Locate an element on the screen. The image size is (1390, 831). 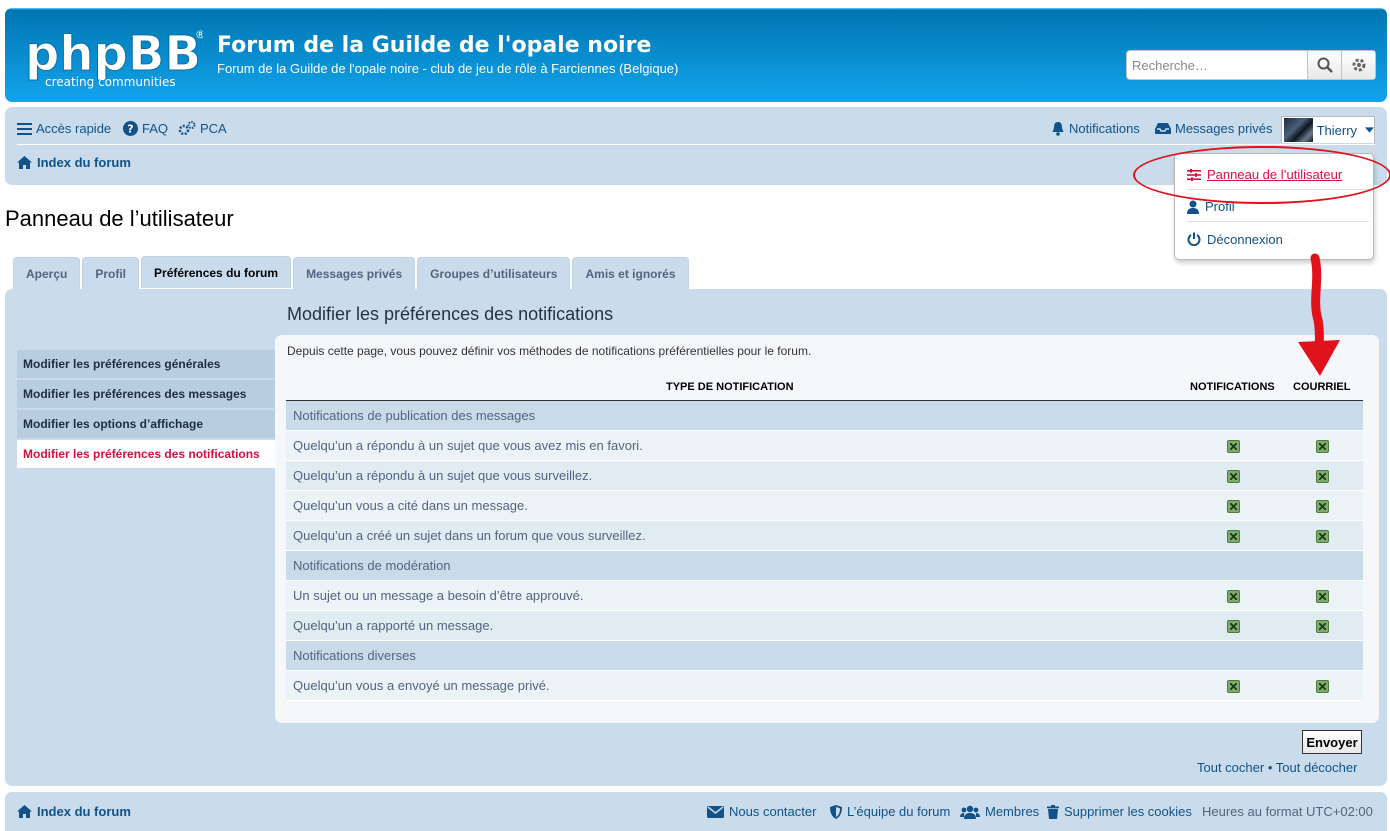
footer-index-label: Index du forum is located at coordinates (84, 811).